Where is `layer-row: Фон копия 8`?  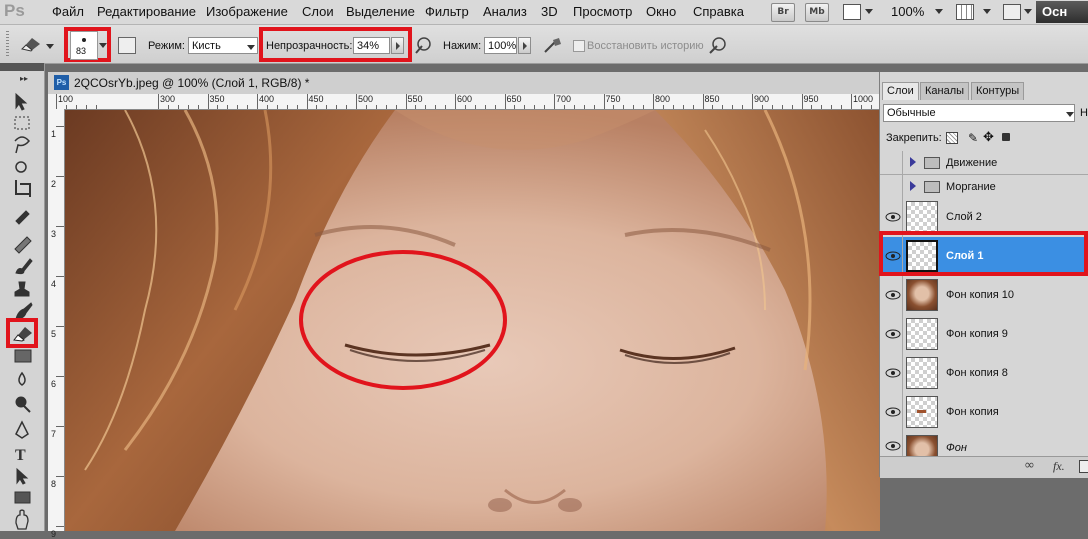 layer-row: Фон копия 8 is located at coordinates (984, 374).